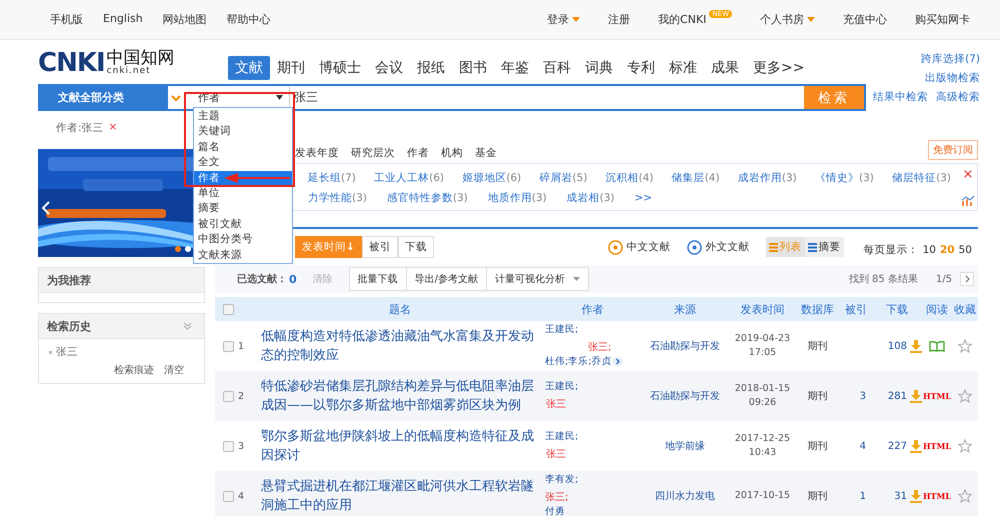  I want to click on top-link: 我的CNKI, so click(682, 19).